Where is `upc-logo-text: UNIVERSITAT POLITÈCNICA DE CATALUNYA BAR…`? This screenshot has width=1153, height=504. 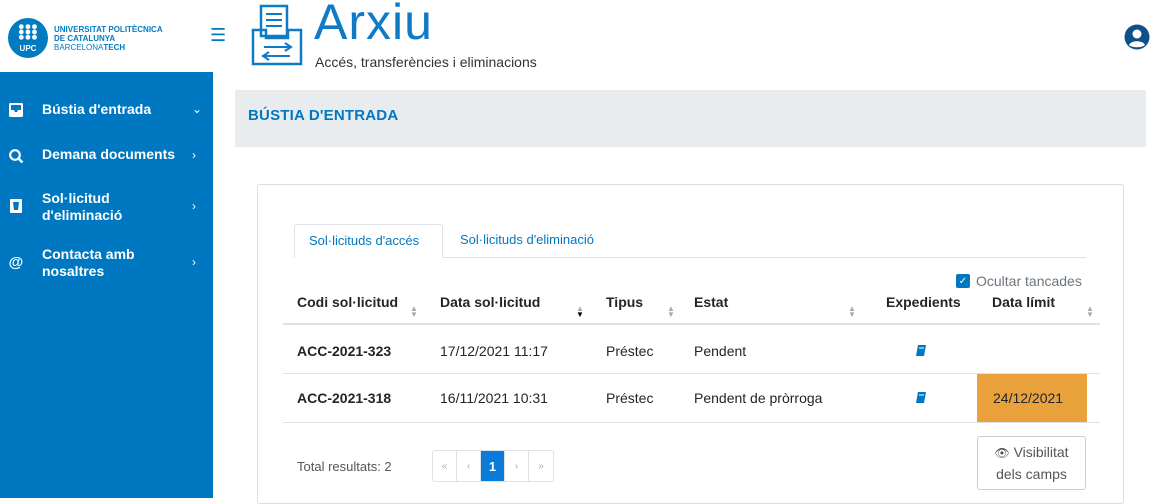 upc-logo-text: UNIVERSITAT POLITÈCNICA DE CATALUNYA BAR… is located at coordinates (108, 38).